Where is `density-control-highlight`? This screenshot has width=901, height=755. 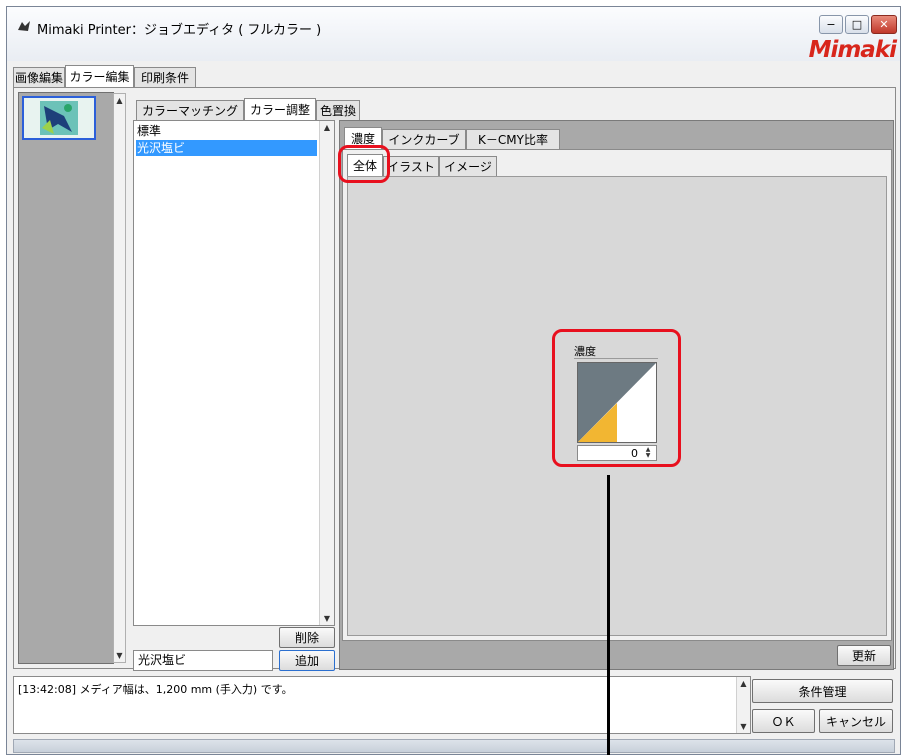
density-control-highlight is located at coordinates (616, 398).